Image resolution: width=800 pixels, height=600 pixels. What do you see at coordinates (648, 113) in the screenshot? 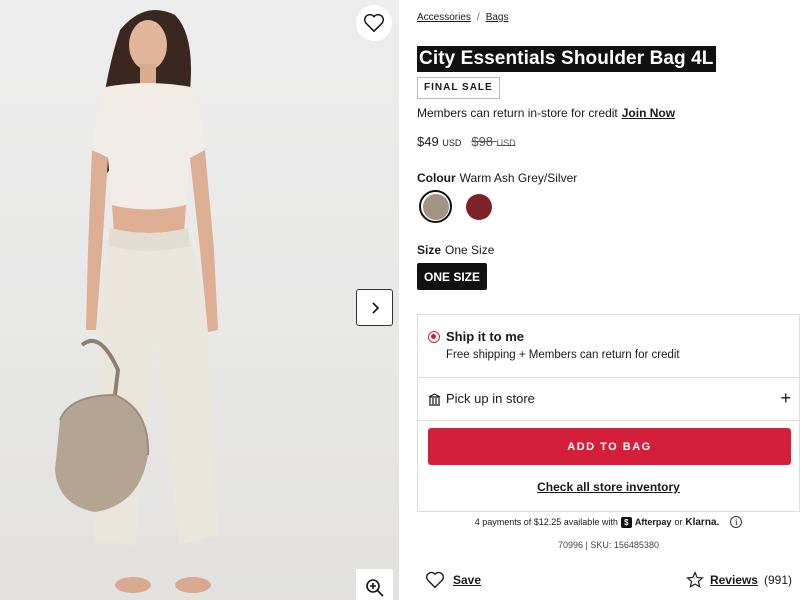
I see `join-now-link: Join Now` at bounding box center [648, 113].